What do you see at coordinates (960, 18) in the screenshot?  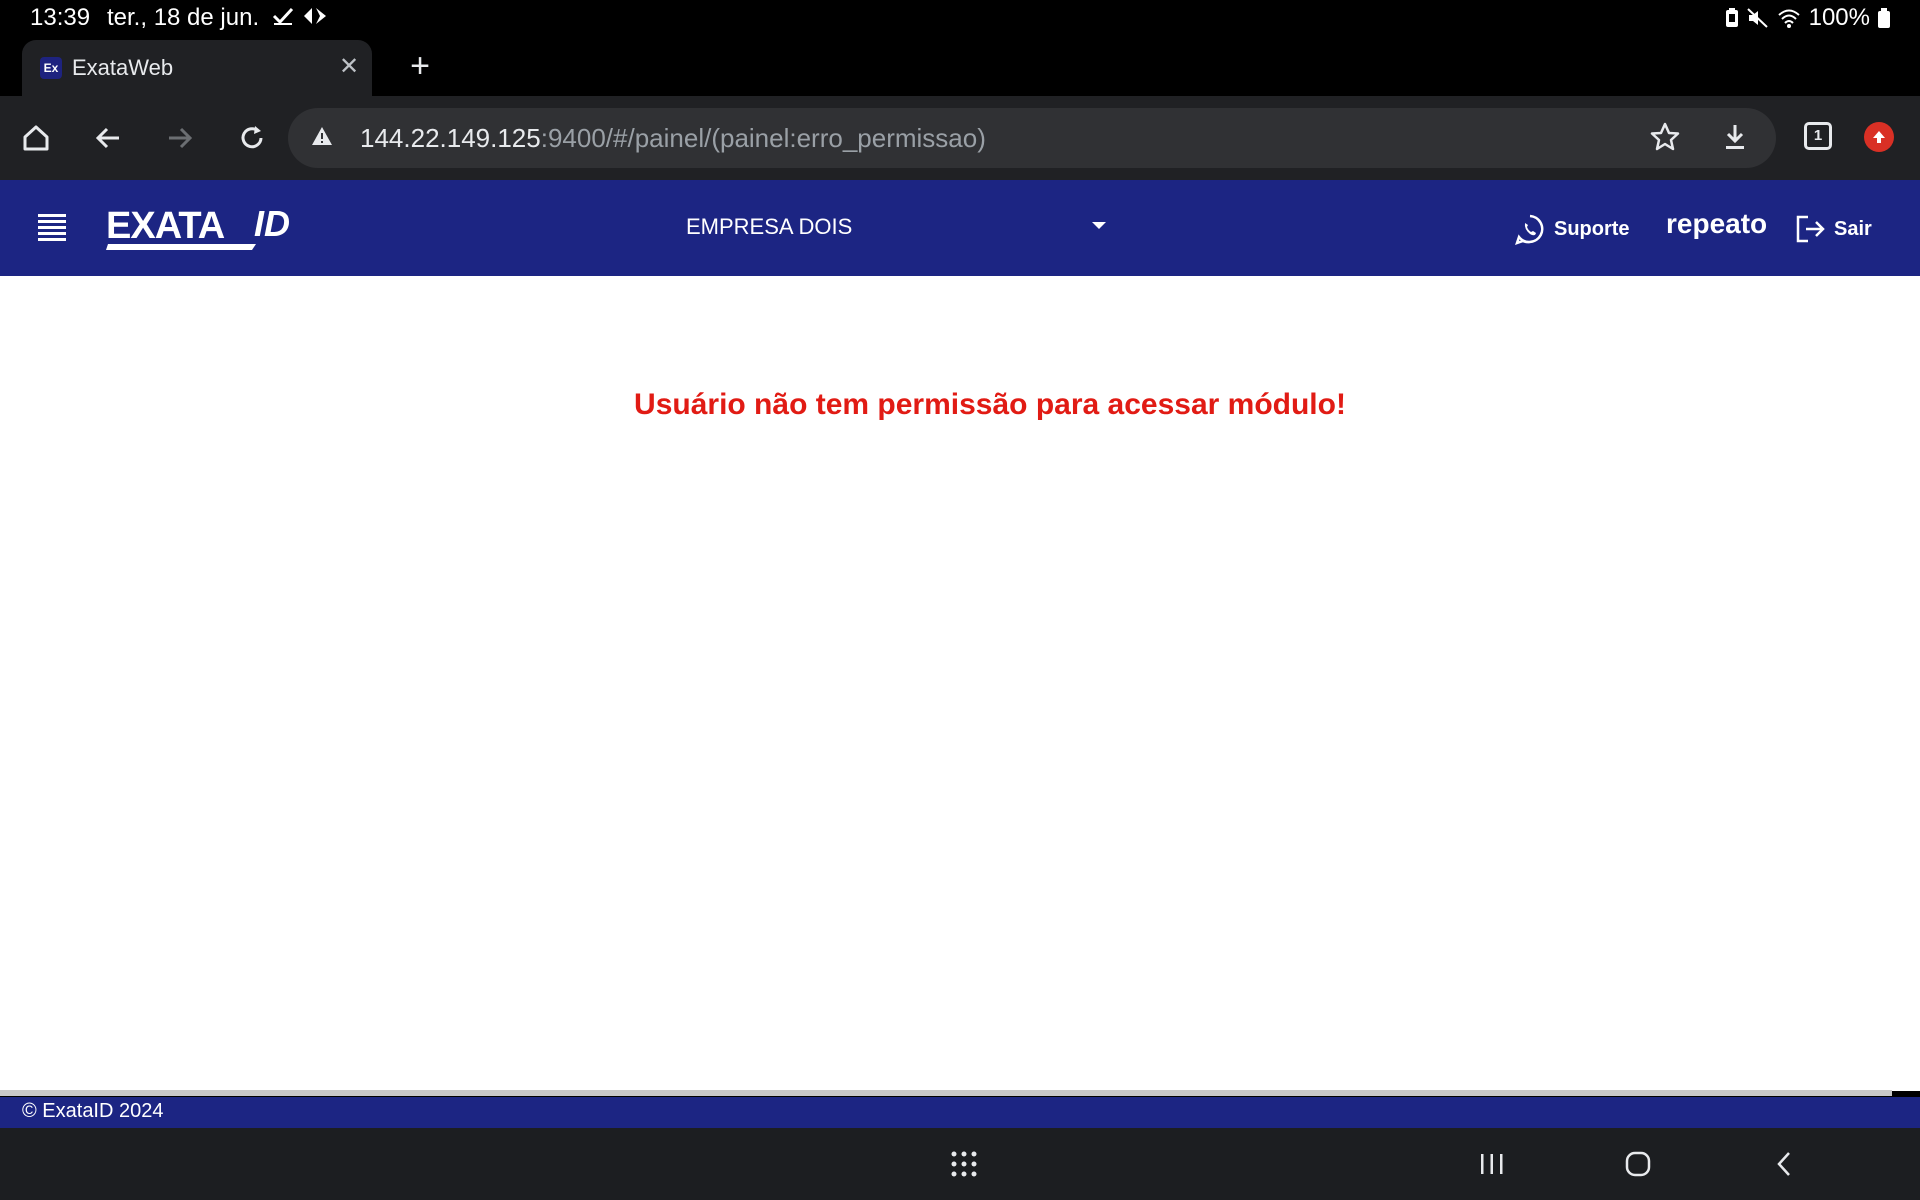 I see `system-status-bar: 13:39 ter., 18 de jun. 100%` at bounding box center [960, 18].